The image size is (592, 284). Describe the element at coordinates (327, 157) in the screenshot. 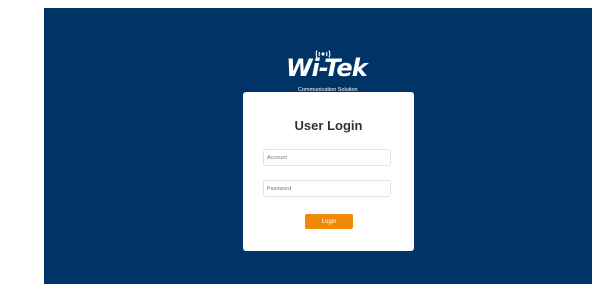

I see `account-input` at that location.